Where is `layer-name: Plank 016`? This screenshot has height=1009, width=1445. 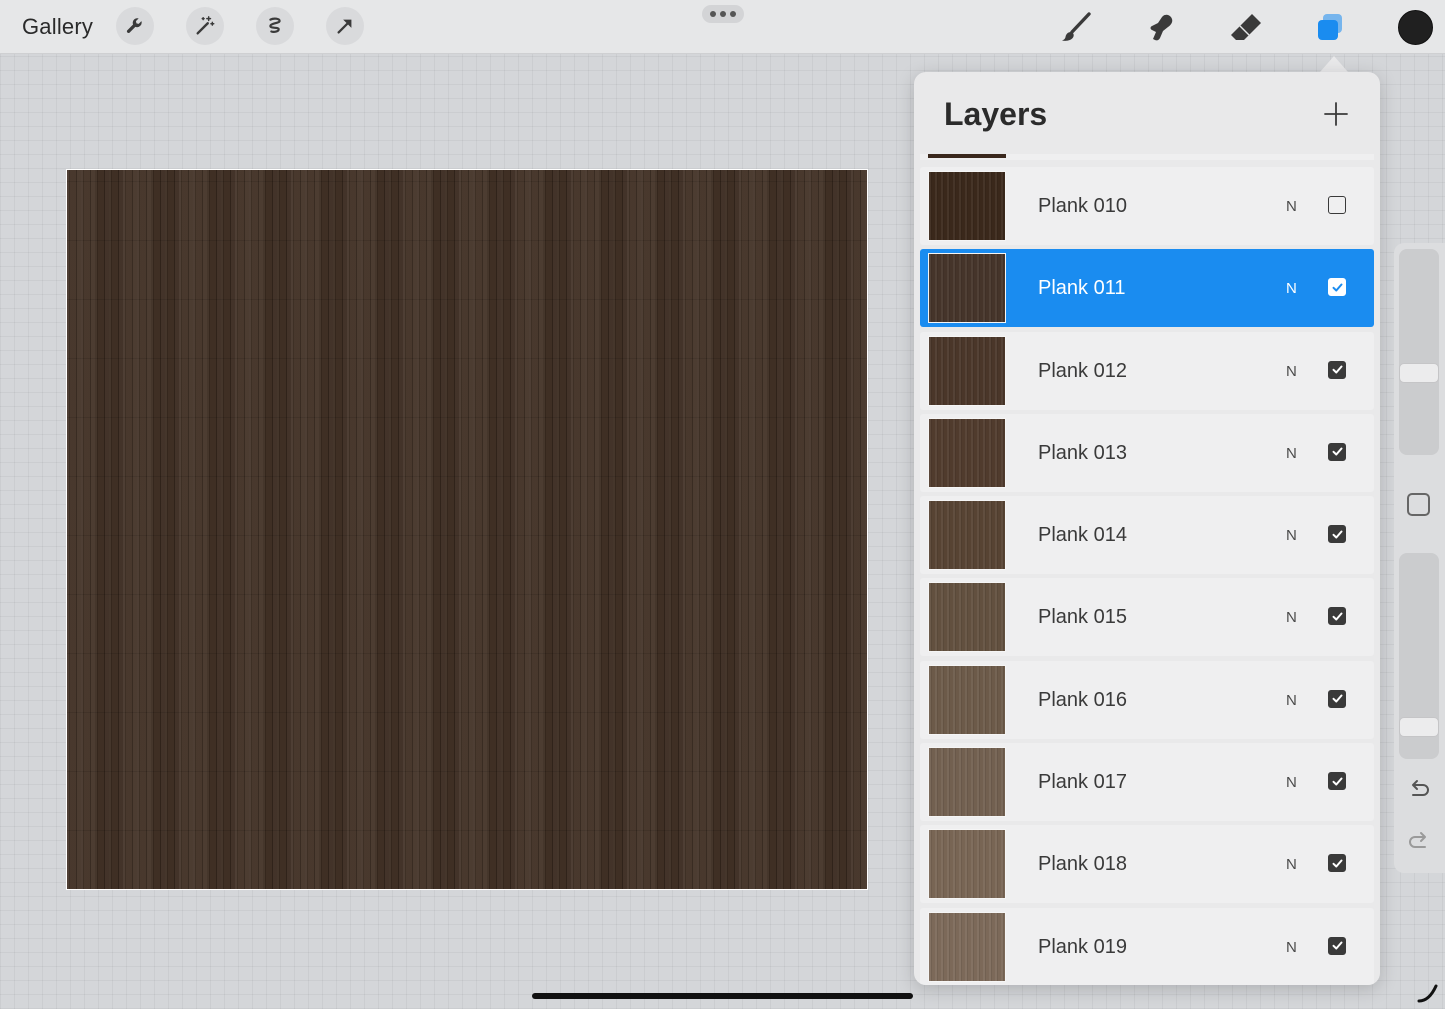
layer-name: Plank 016 is located at coordinates (1082, 699).